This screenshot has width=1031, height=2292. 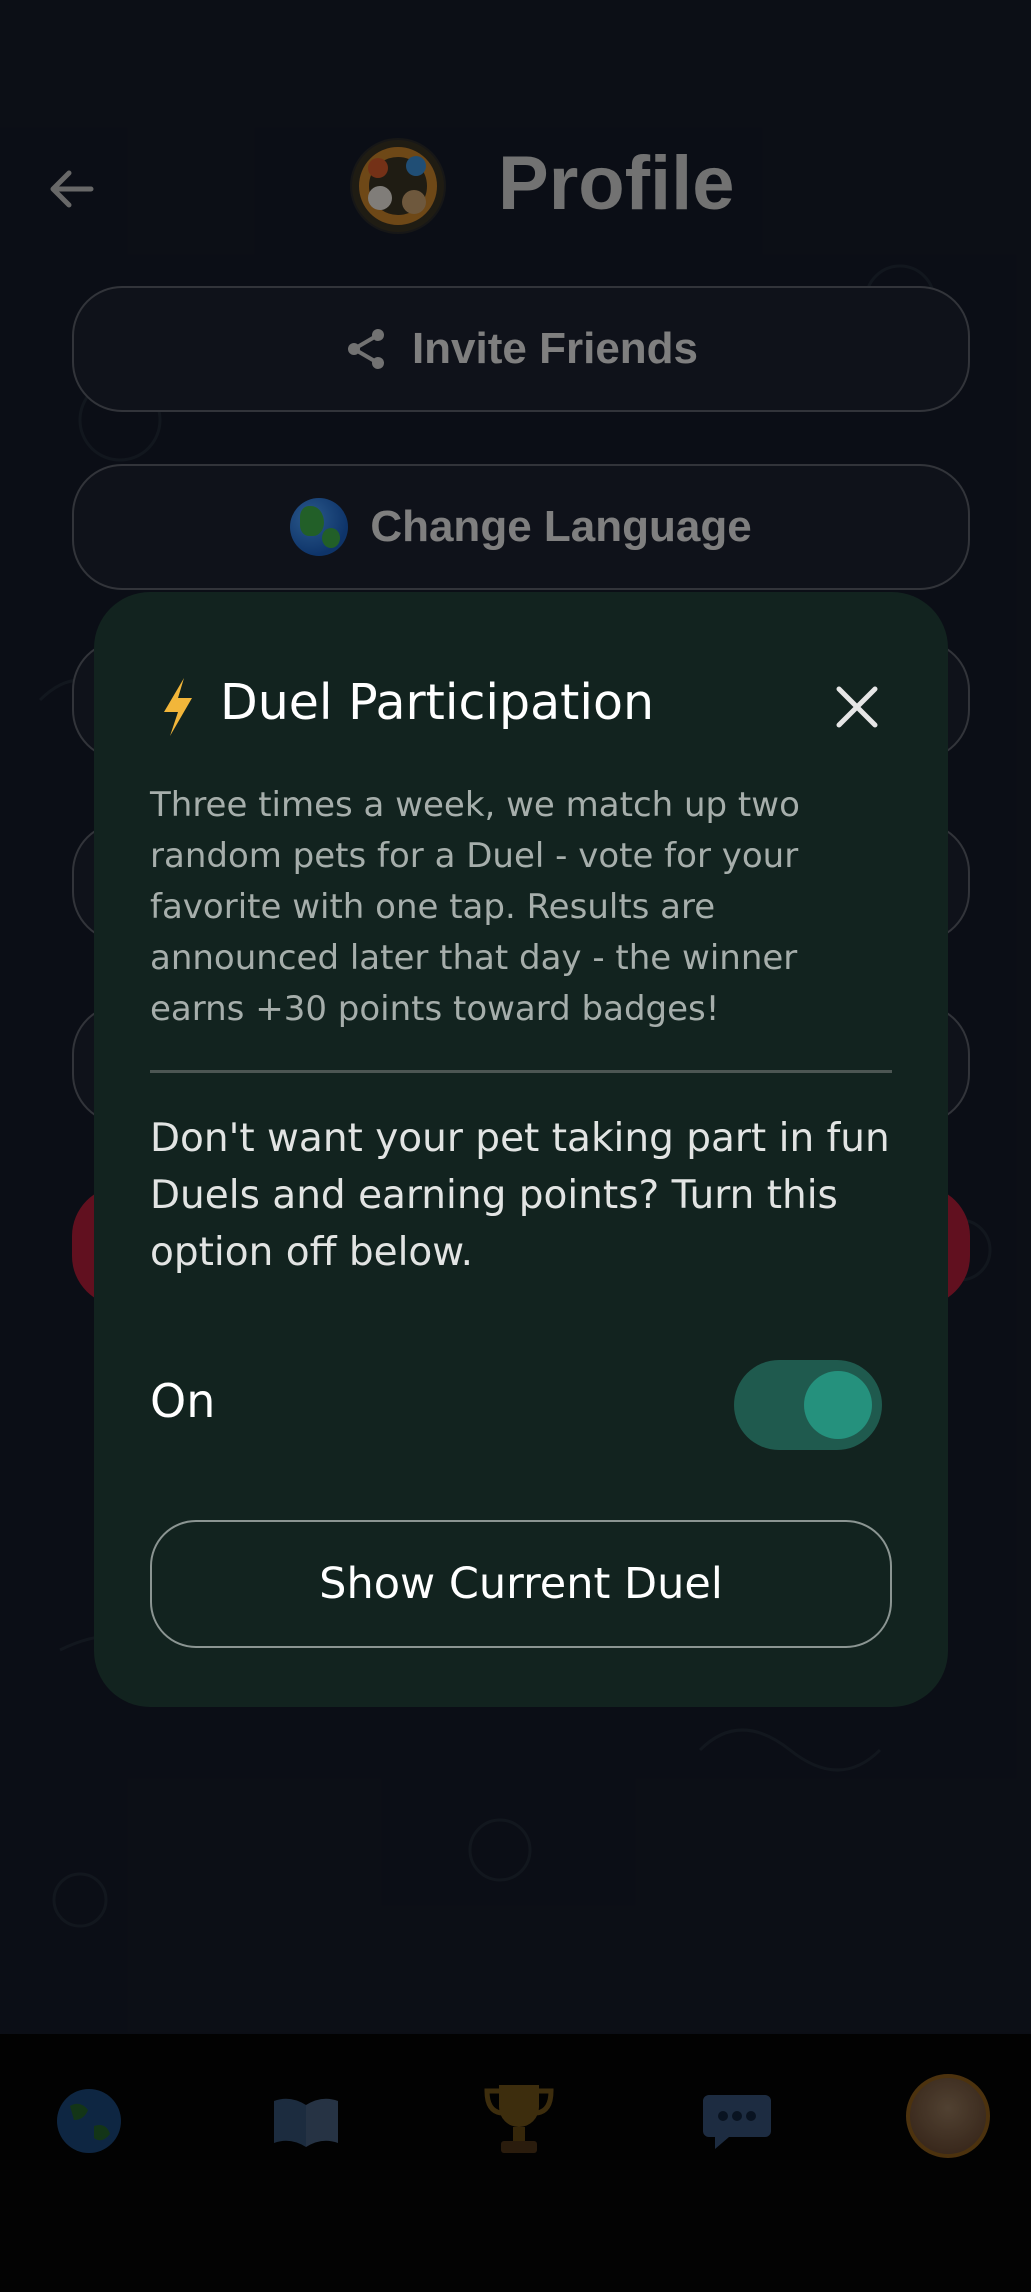 What do you see at coordinates (437, 702) in the screenshot?
I see `dialog-title: Duel Participation` at bounding box center [437, 702].